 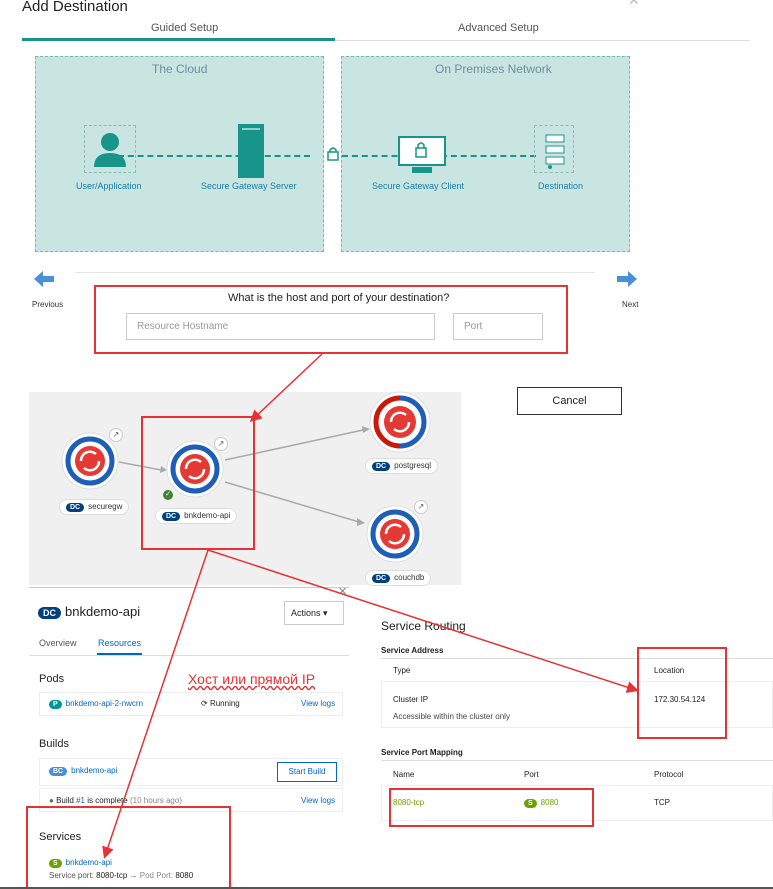 What do you see at coordinates (107, 800) in the screenshot?
I see `build-status-text: is complete` at bounding box center [107, 800].